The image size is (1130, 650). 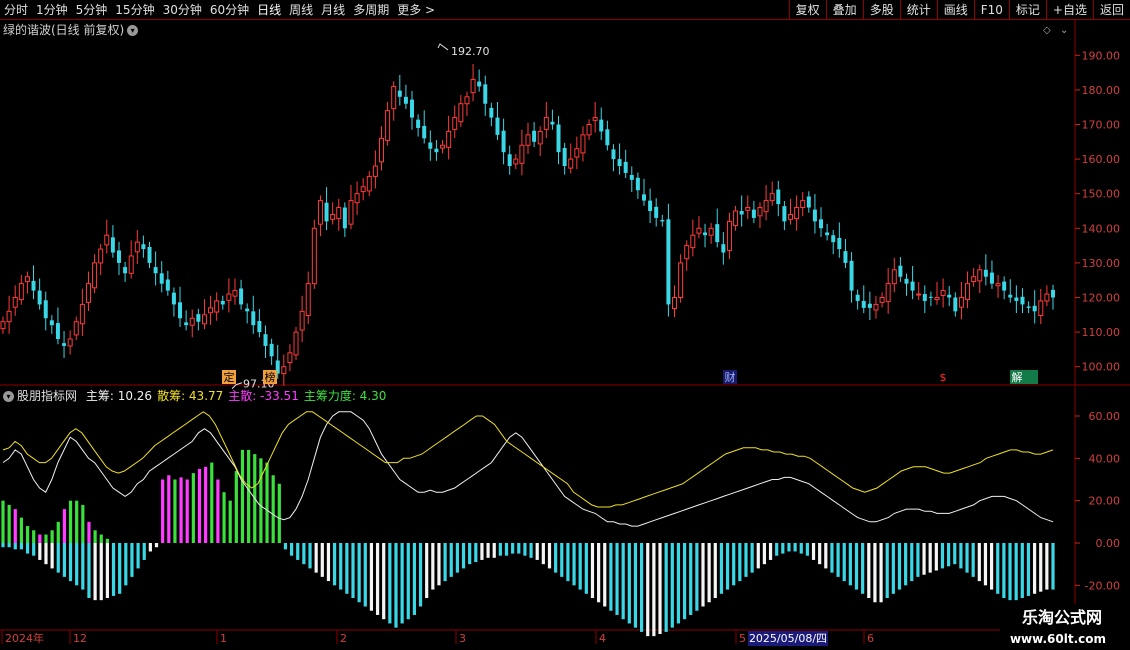 I want to click on price-tick-label-1: 180.00, so click(x=1101, y=90).